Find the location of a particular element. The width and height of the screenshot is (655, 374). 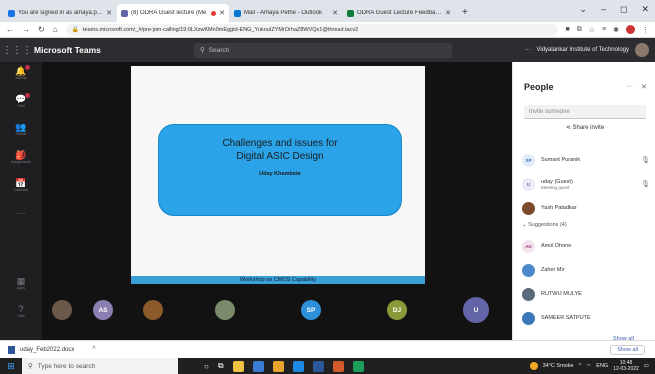

browser-tab: (8) ODRA Guest lecture (Me ✕ is located at coordinates (173, 13).